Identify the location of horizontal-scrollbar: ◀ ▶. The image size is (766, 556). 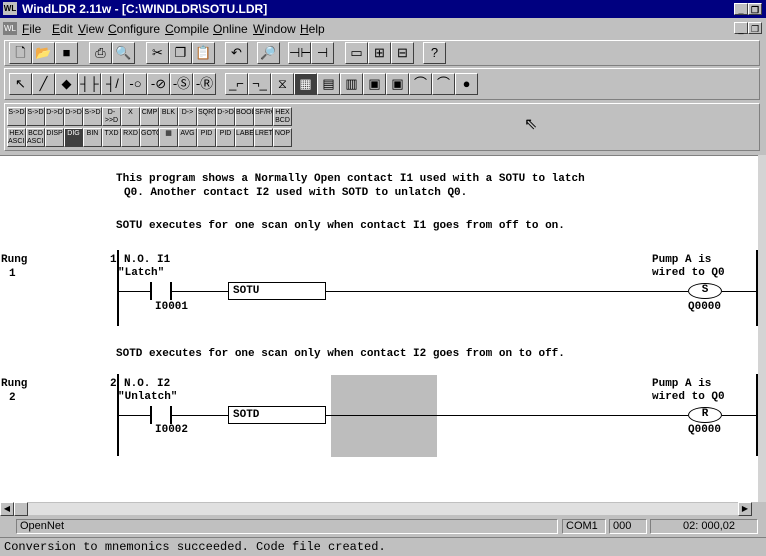
(383, 509).